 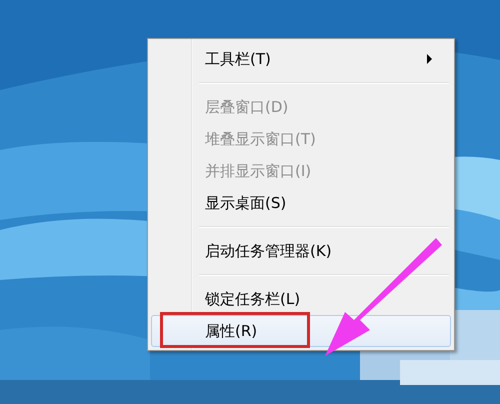 I want to click on menu-item: 启动任务管理器(K), so click(x=301, y=251).